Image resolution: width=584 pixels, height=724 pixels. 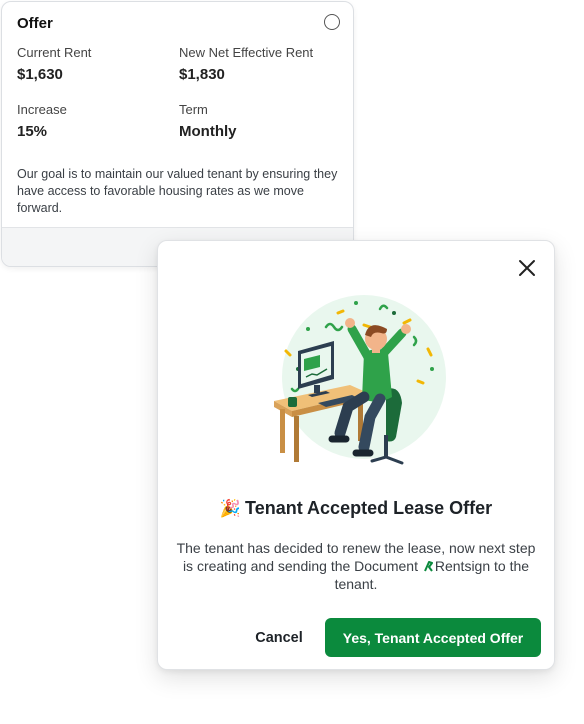 What do you see at coordinates (433, 637) in the screenshot?
I see `confirm-accepted-offer-button: Yes, Tenant Accepted Offer` at bounding box center [433, 637].